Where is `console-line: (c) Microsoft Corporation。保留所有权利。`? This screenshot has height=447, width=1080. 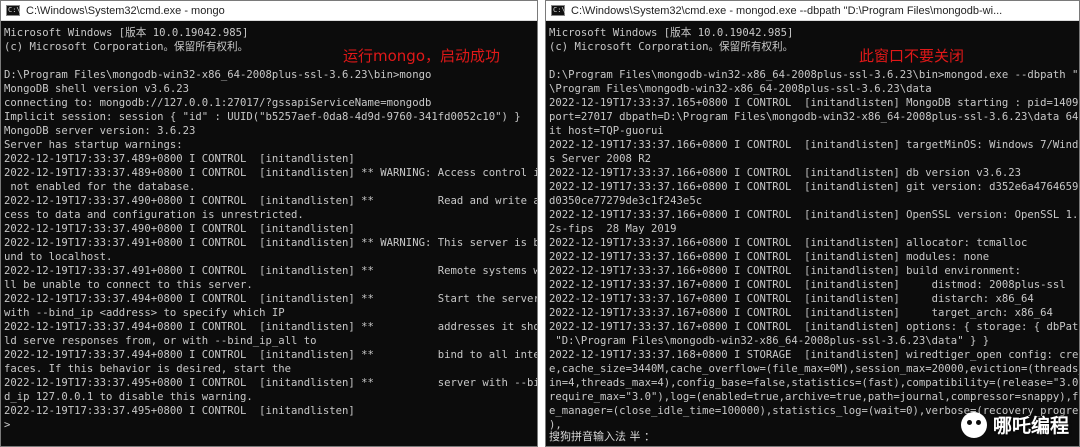 console-line: (c) Microsoft Corporation。保留所有权利。 is located at coordinates (671, 47).